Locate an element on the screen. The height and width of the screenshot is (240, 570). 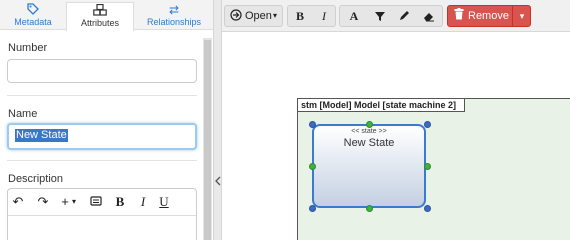
bold-icon: B is located at coordinates (300, 16).